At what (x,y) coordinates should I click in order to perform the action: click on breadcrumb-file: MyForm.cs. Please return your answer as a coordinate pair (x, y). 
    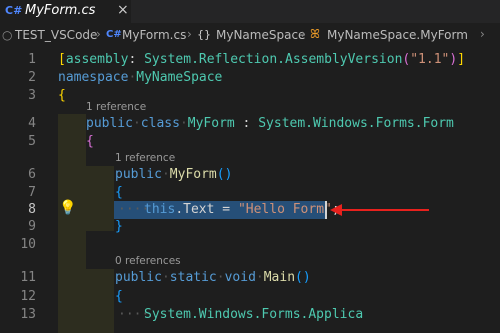
    Looking at the image, I should click on (154, 35).